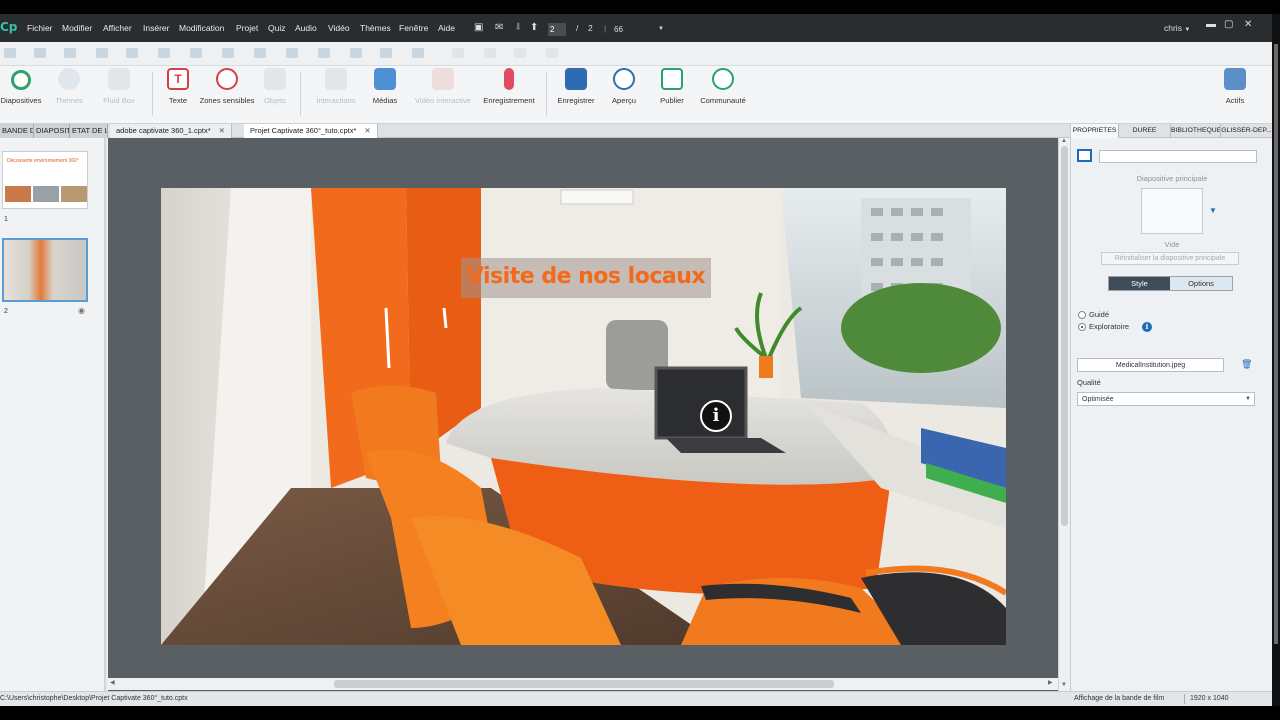 This screenshot has width=1280, height=720. What do you see at coordinates (171, 131) in the screenshot?
I see `file-tab-1: adobe captivate 360_1.cptx* ✕` at bounding box center [171, 131].